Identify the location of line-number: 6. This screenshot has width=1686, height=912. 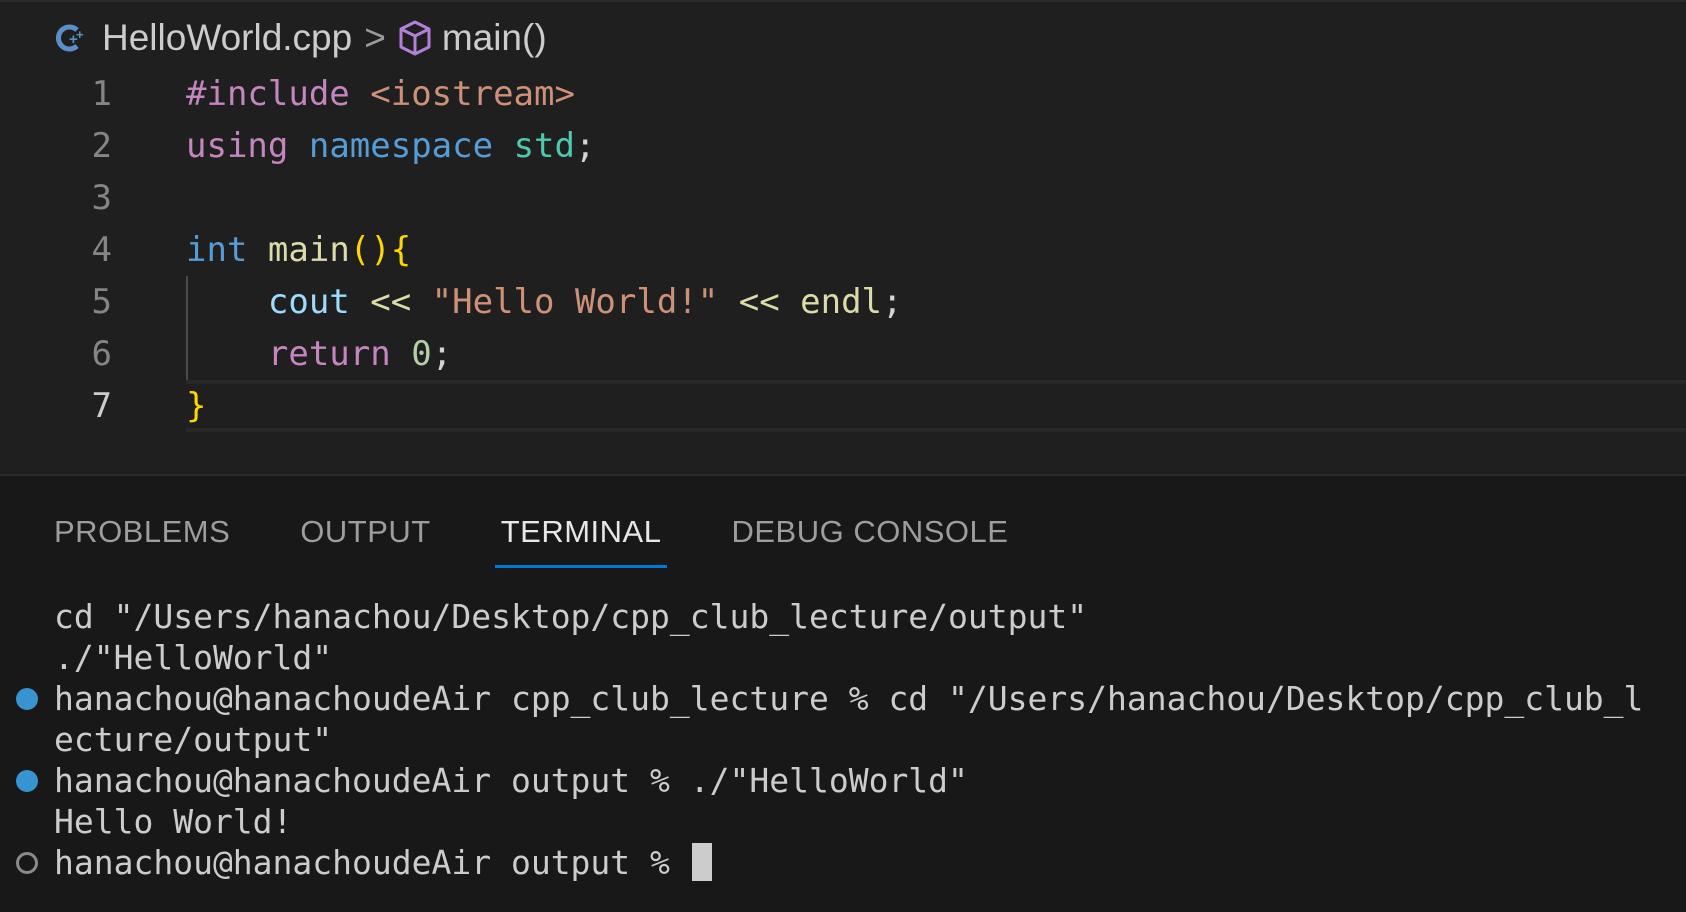
(101, 354).